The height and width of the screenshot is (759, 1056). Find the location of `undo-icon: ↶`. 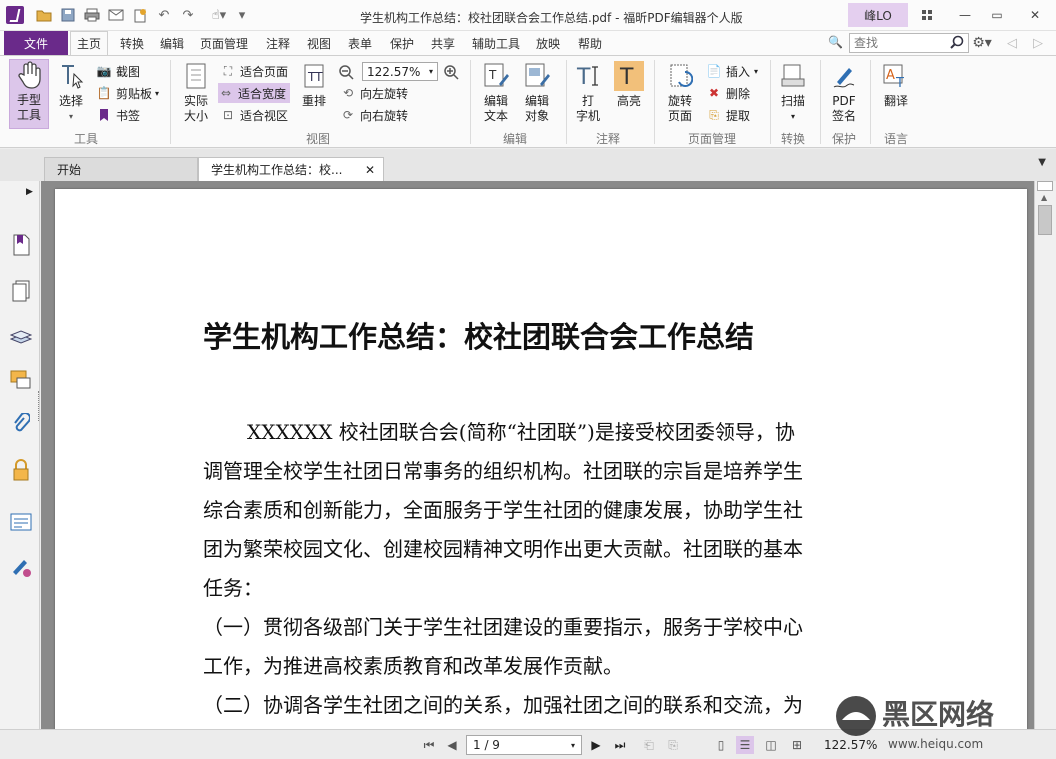

undo-icon: ↶ is located at coordinates (164, 15).